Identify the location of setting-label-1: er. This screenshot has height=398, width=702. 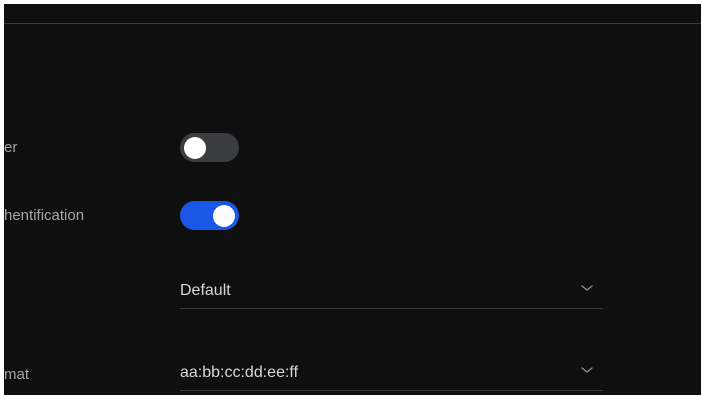
(11, 147).